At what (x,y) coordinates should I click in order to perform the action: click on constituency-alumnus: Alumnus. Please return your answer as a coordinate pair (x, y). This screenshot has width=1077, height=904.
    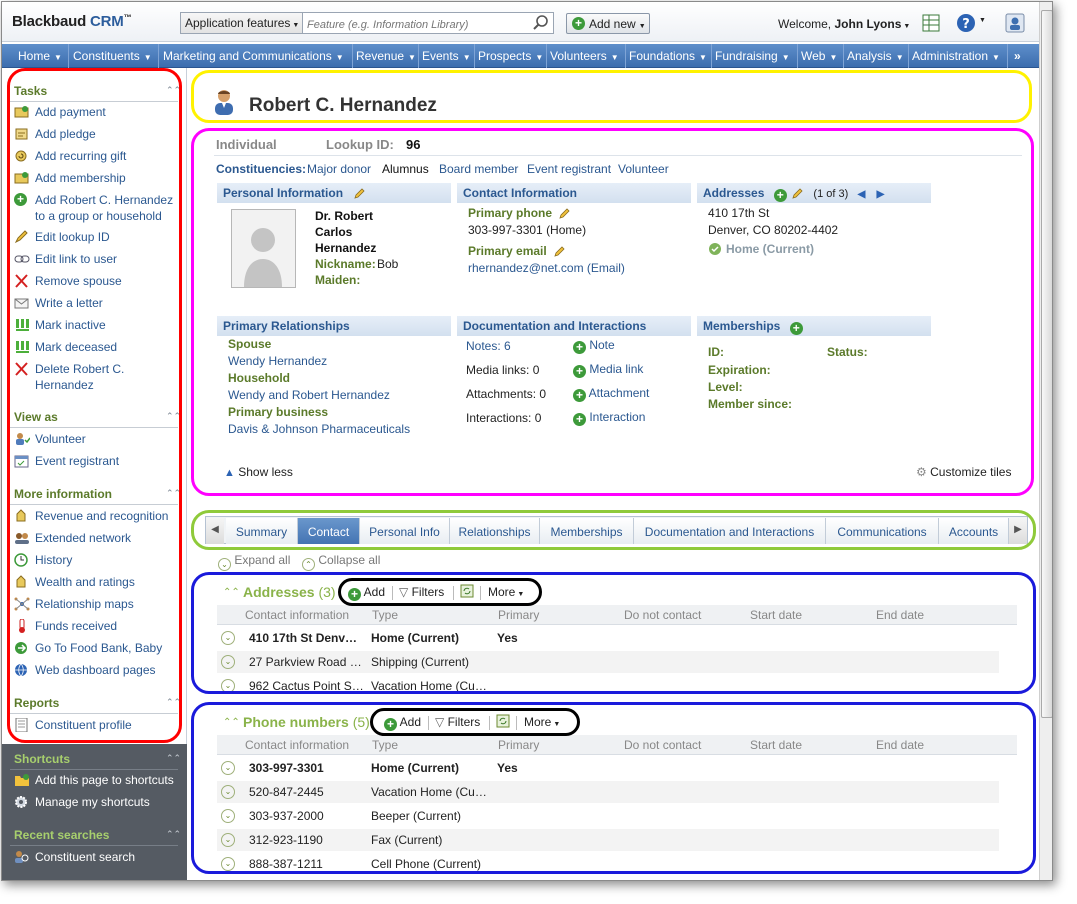
    Looking at the image, I should click on (405, 169).